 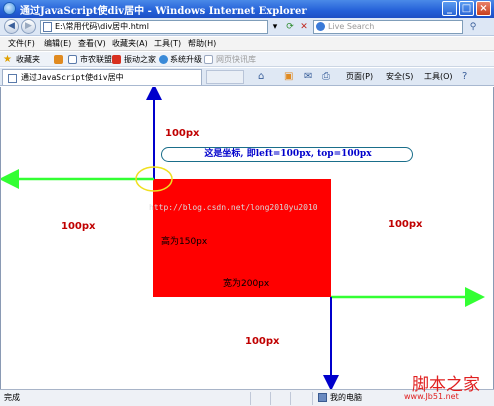 I want to click on computer-icon, so click(x=322, y=397).